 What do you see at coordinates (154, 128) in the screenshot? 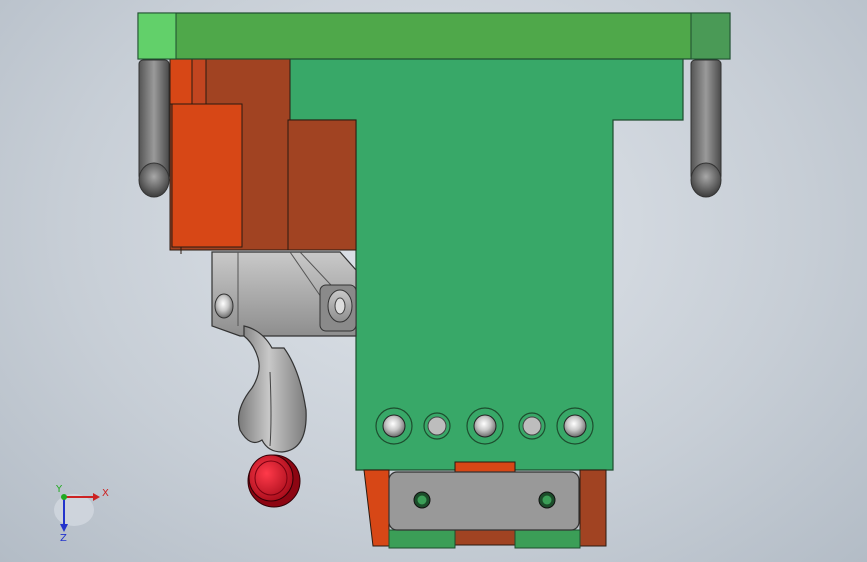
I see `guide-pin-left` at bounding box center [154, 128].